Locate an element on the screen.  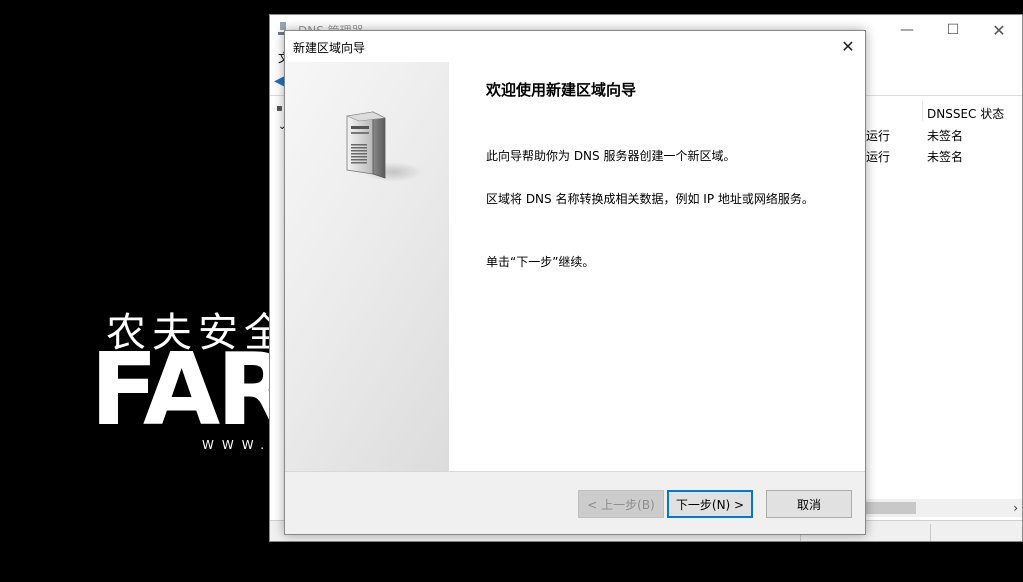
tree-node-icon: ▪ is located at coordinates (279, 108).